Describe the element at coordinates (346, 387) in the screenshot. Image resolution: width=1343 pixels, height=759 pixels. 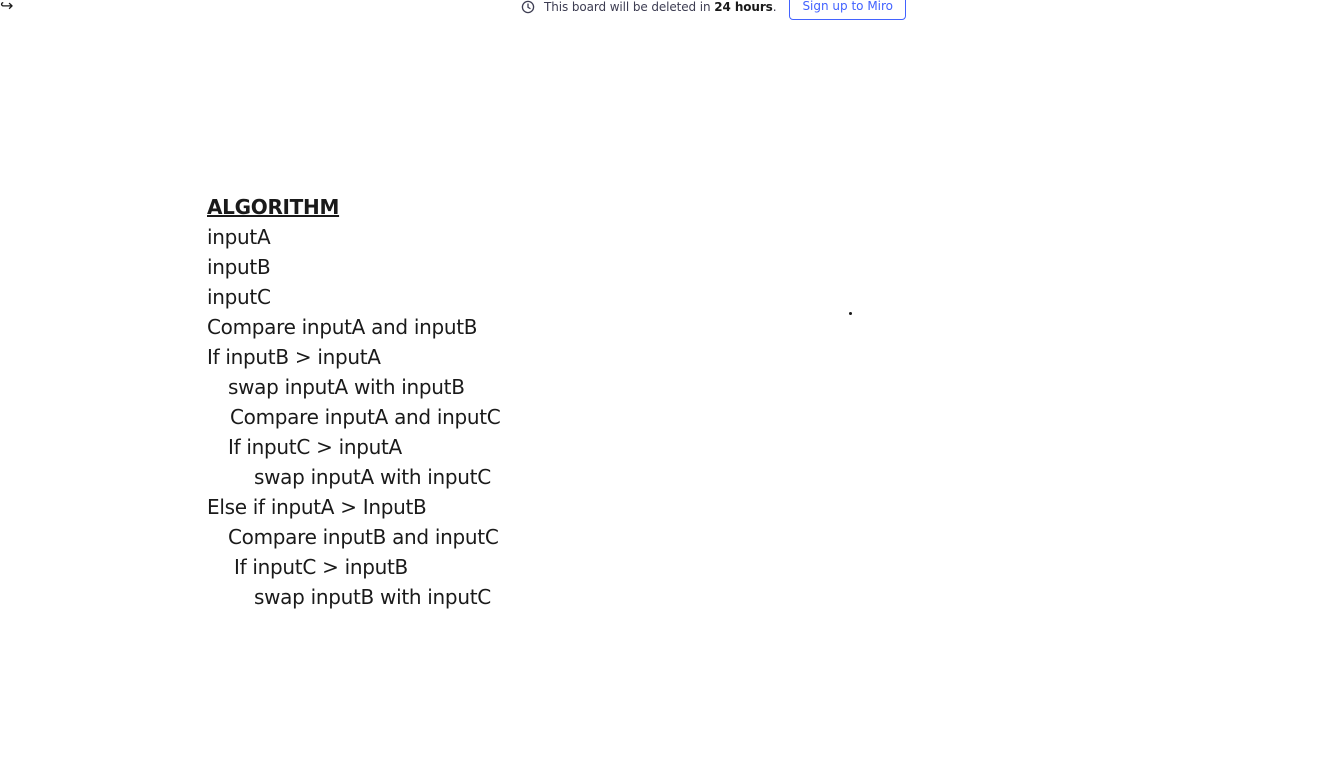
I see `algorithm-line: swap inputA with inputB` at that location.